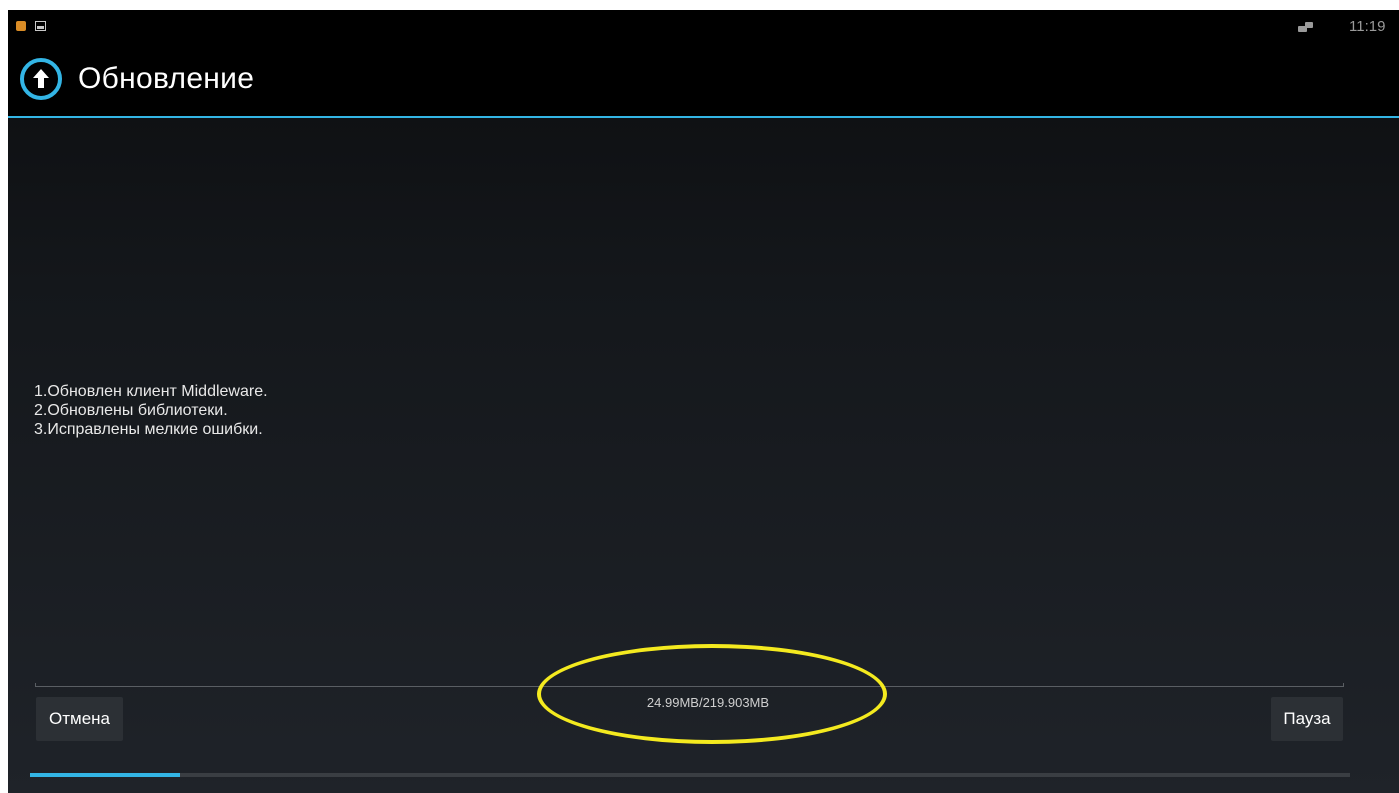 This screenshot has width=1399, height=793. What do you see at coordinates (79, 719) in the screenshot?
I see `cancel-button: Отмена` at bounding box center [79, 719].